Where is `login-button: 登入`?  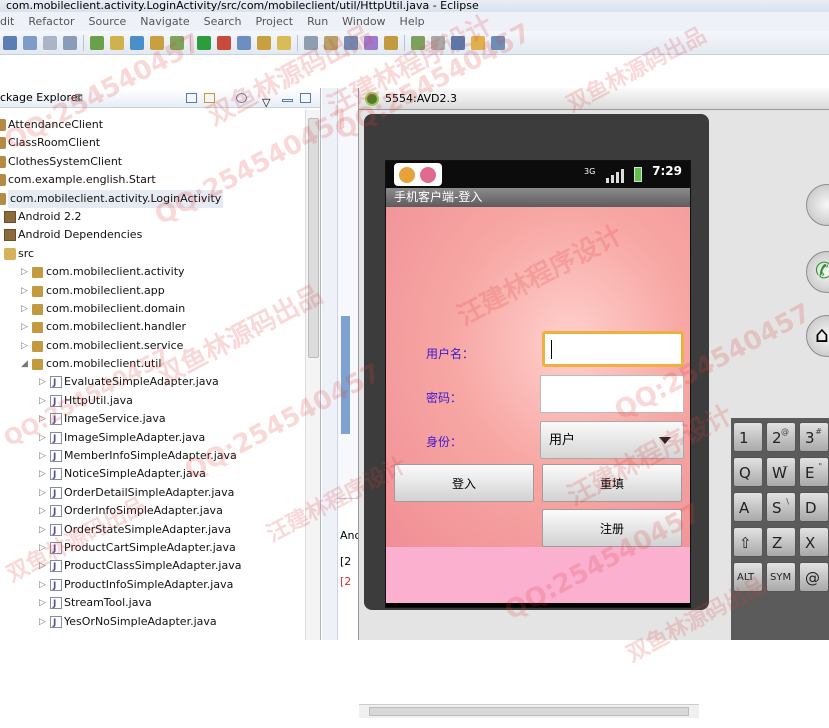
login-button: 登入 is located at coordinates (464, 483).